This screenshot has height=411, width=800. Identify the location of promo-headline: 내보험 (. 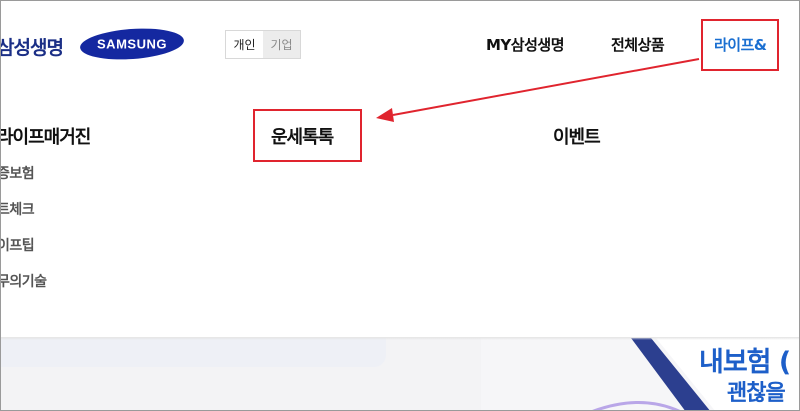
(745, 362).